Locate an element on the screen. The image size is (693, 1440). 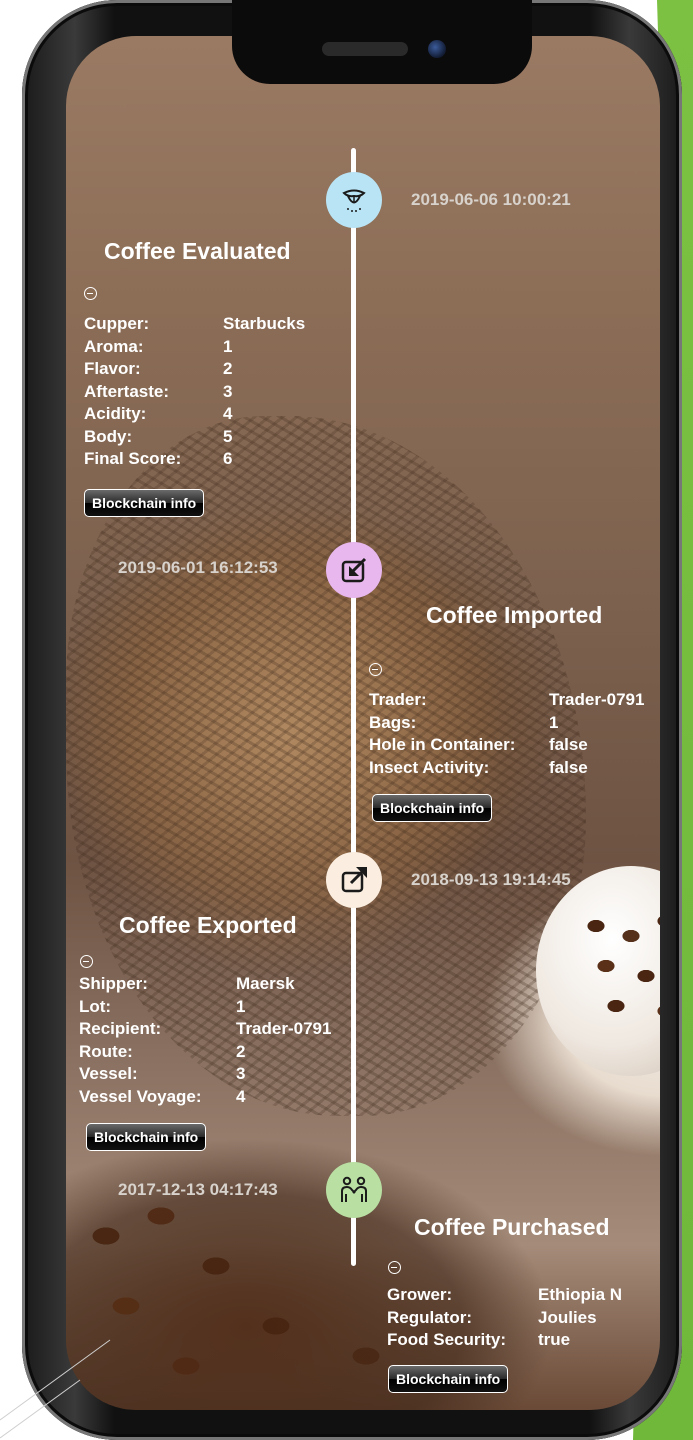
field-row: Regulator: Joulies is located at coordinates (492, 1317).